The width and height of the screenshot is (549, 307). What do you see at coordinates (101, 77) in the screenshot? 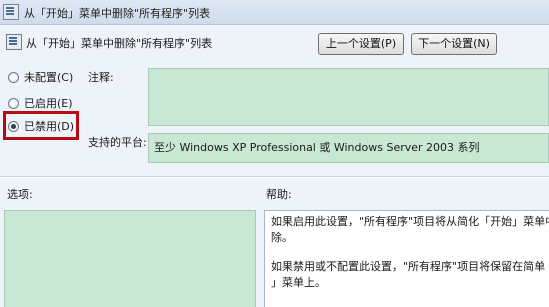
I see `comment-label: 注释:` at bounding box center [101, 77].